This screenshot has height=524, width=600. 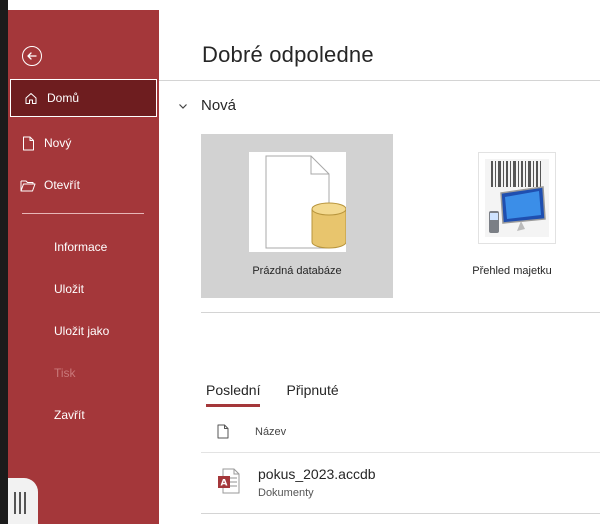 I want to click on home-icon, so click(x=31, y=98).